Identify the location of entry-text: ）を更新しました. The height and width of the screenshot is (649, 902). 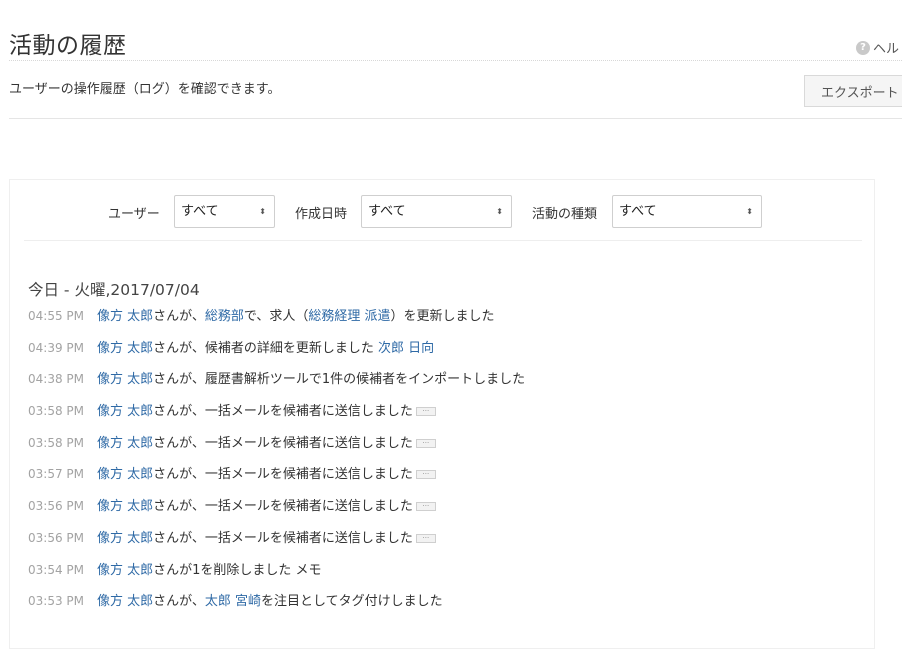
(442, 316).